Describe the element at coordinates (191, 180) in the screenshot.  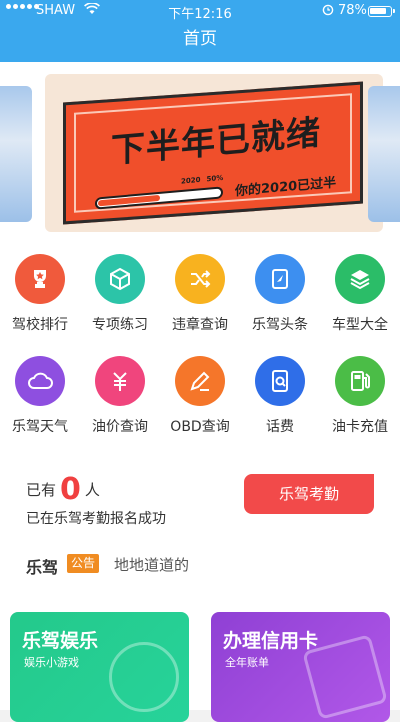
I see `banner-progress-year: 2020` at that location.